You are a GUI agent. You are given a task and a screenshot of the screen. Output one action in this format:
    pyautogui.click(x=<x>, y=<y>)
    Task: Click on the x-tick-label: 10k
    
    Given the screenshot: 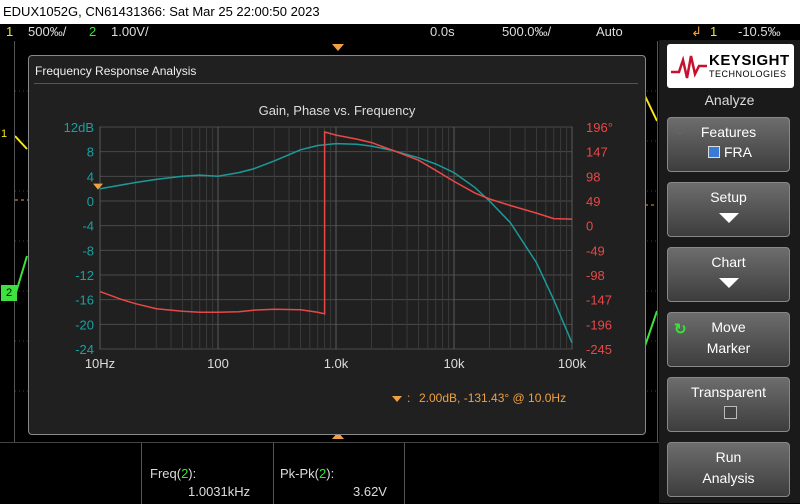 What is the action you would take?
    pyautogui.click(x=454, y=363)
    